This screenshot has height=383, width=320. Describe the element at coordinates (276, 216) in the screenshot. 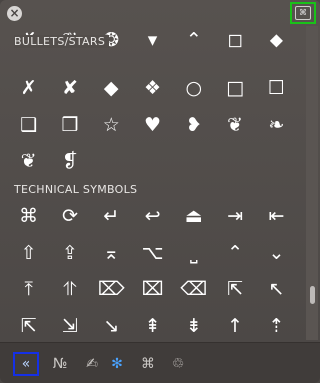

I see `symbol-cell: ⇤` at that location.